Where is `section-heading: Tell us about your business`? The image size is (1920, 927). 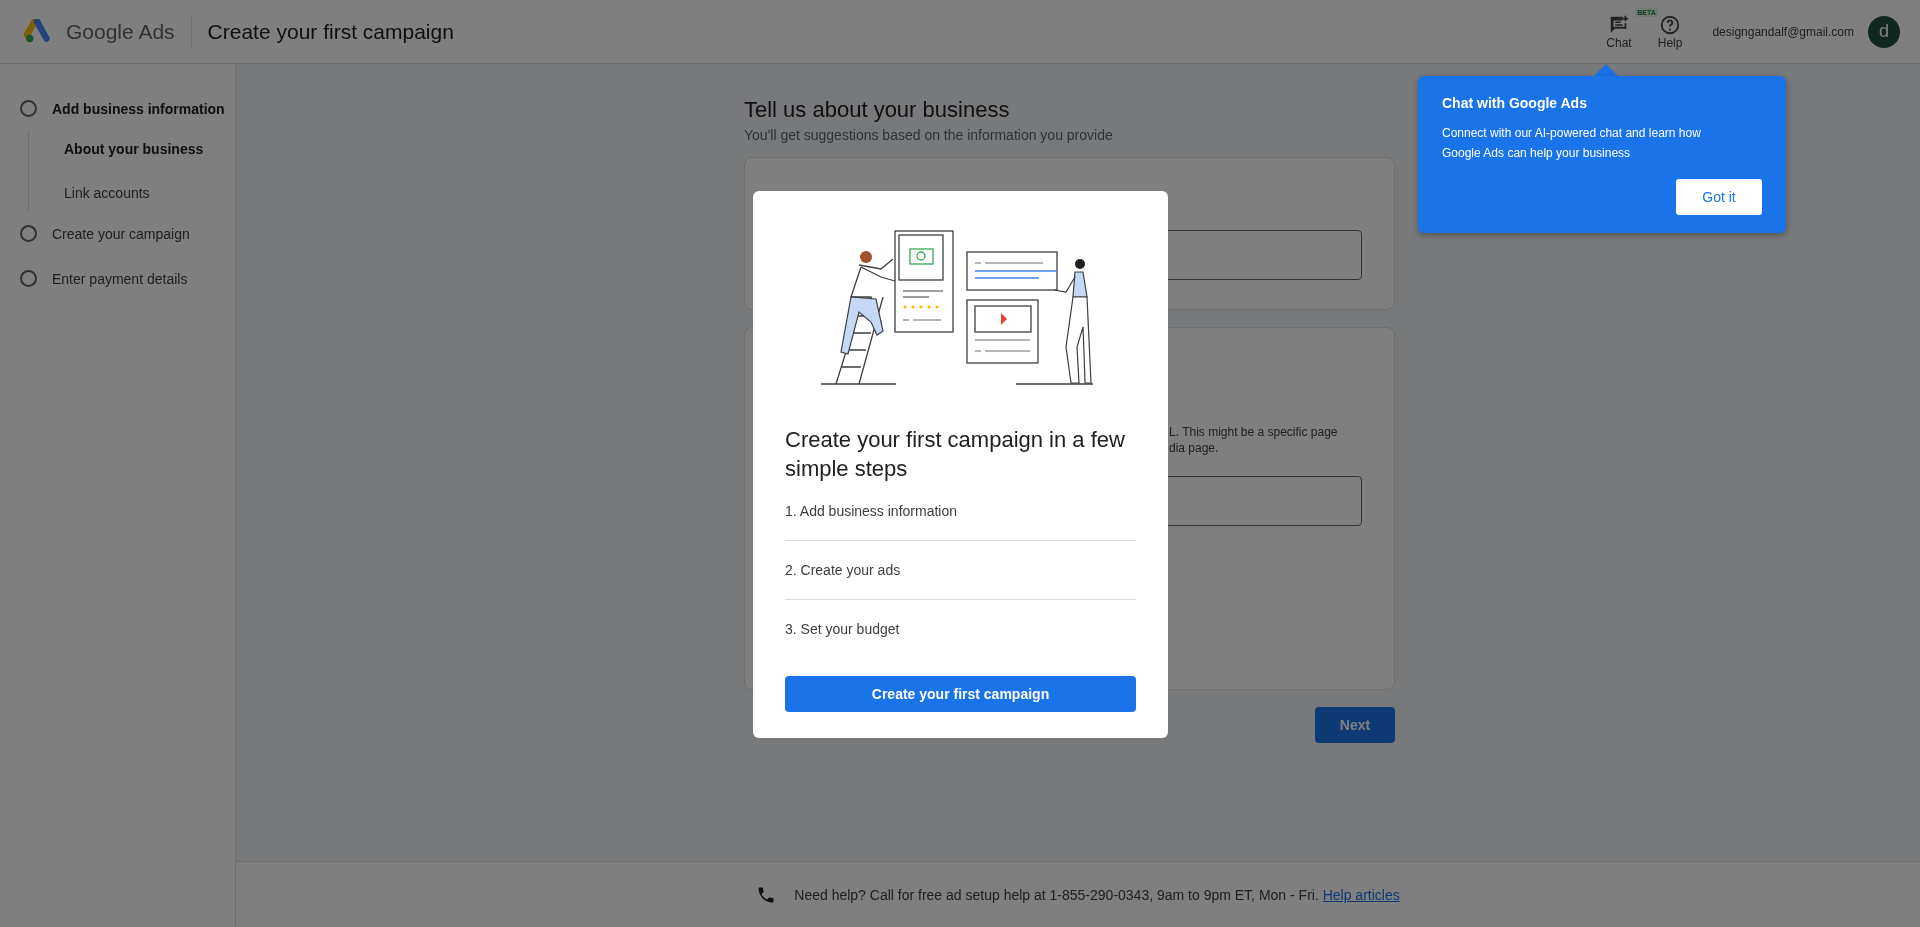 section-heading: Tell us about your business is located at coordinates (877, 110).